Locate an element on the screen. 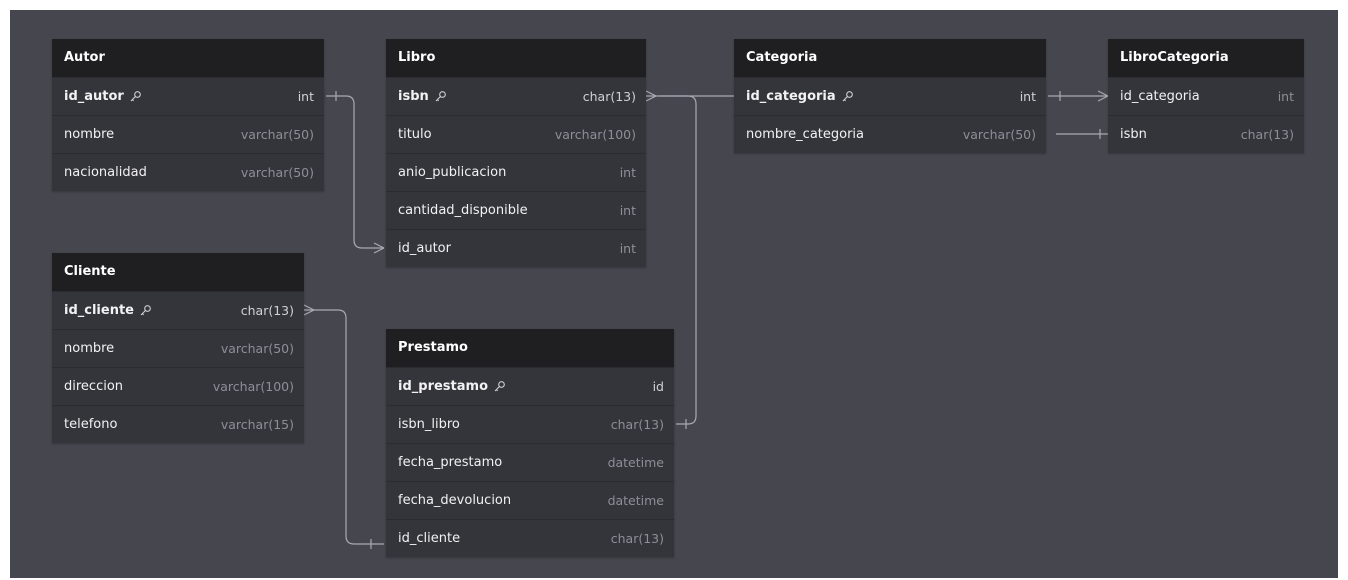  field-row: isbn_libro char(13) is located at coordinates (530, 424).